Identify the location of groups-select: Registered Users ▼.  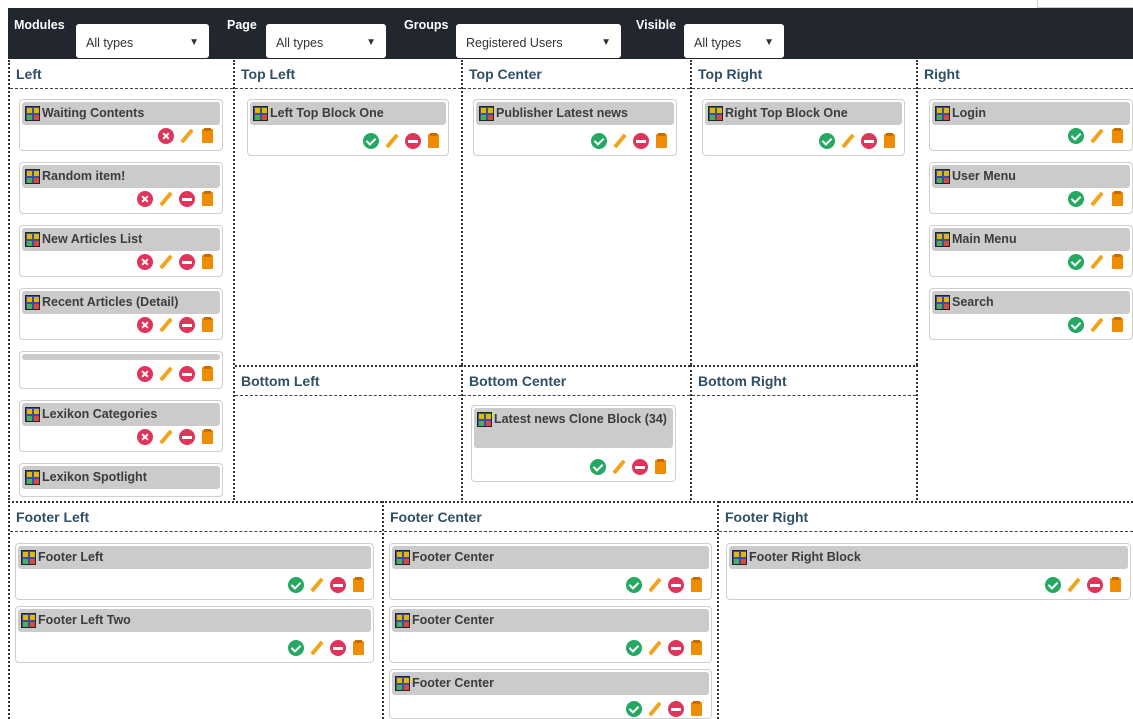
(538, 41).